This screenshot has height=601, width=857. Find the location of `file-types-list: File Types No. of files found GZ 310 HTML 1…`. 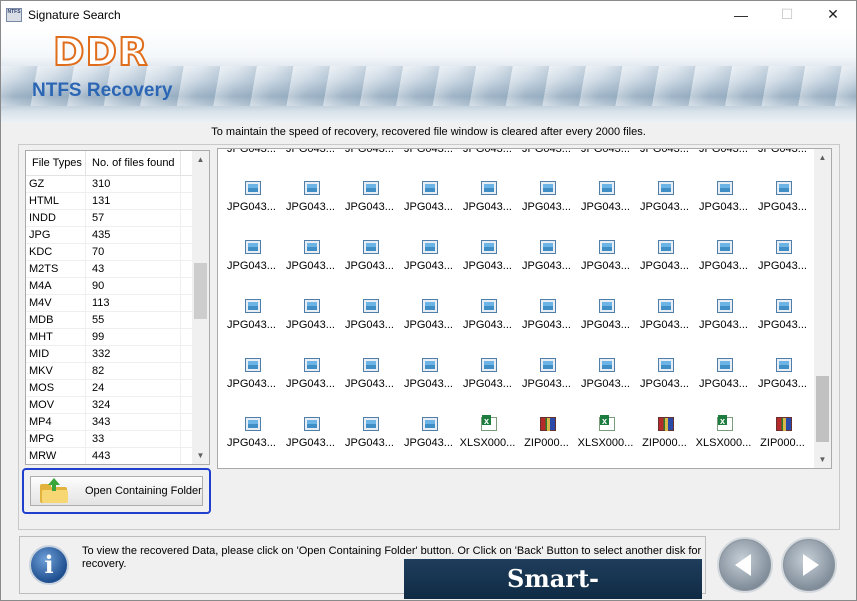

file-types-list: File Types No. of files found GZ 310 HTML 1… is located at coordinates (117, 307).